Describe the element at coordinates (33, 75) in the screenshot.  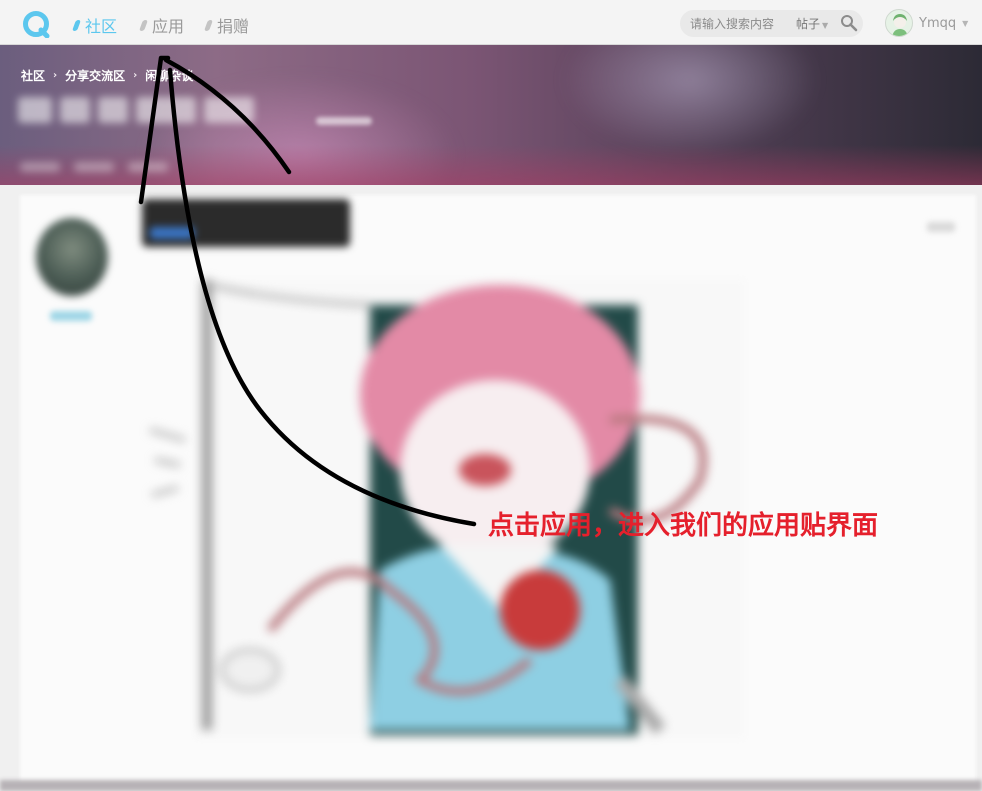
I see `breadcrumb-item-community: 社区` at that location.